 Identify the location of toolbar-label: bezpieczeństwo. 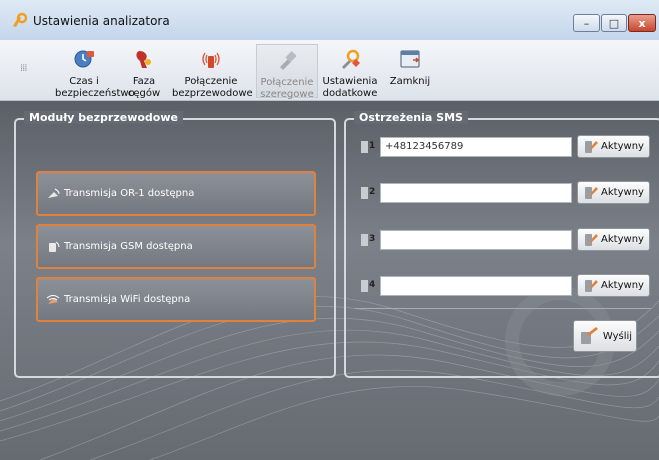
(95, 93).